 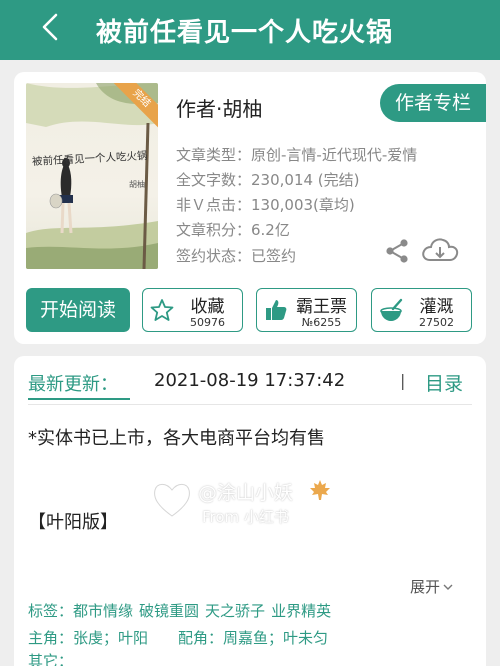 I want to click on thumbs-up-icon, so click(x=276, y=310).